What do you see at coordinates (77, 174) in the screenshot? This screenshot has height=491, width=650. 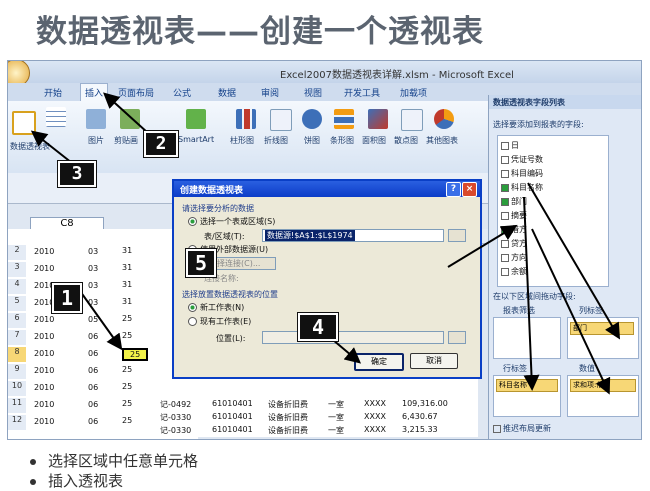 I see `step-badge-3: 3` at bounding box center [77, 174].